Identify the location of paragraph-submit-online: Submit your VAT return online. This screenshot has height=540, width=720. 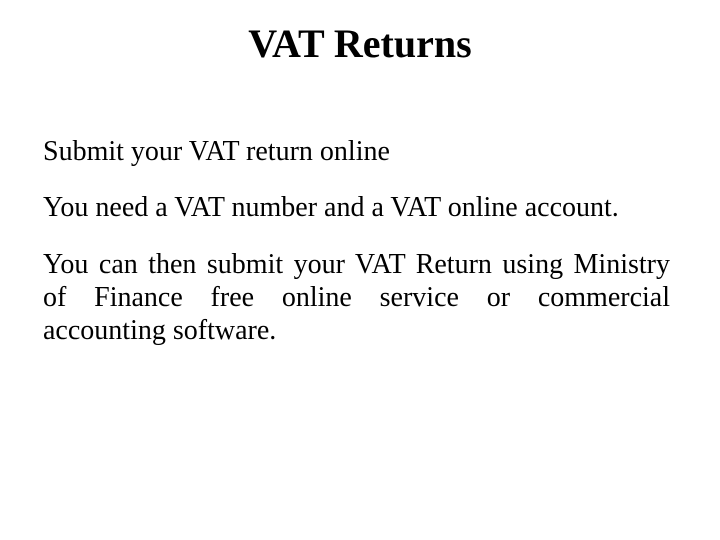
(216, 151).